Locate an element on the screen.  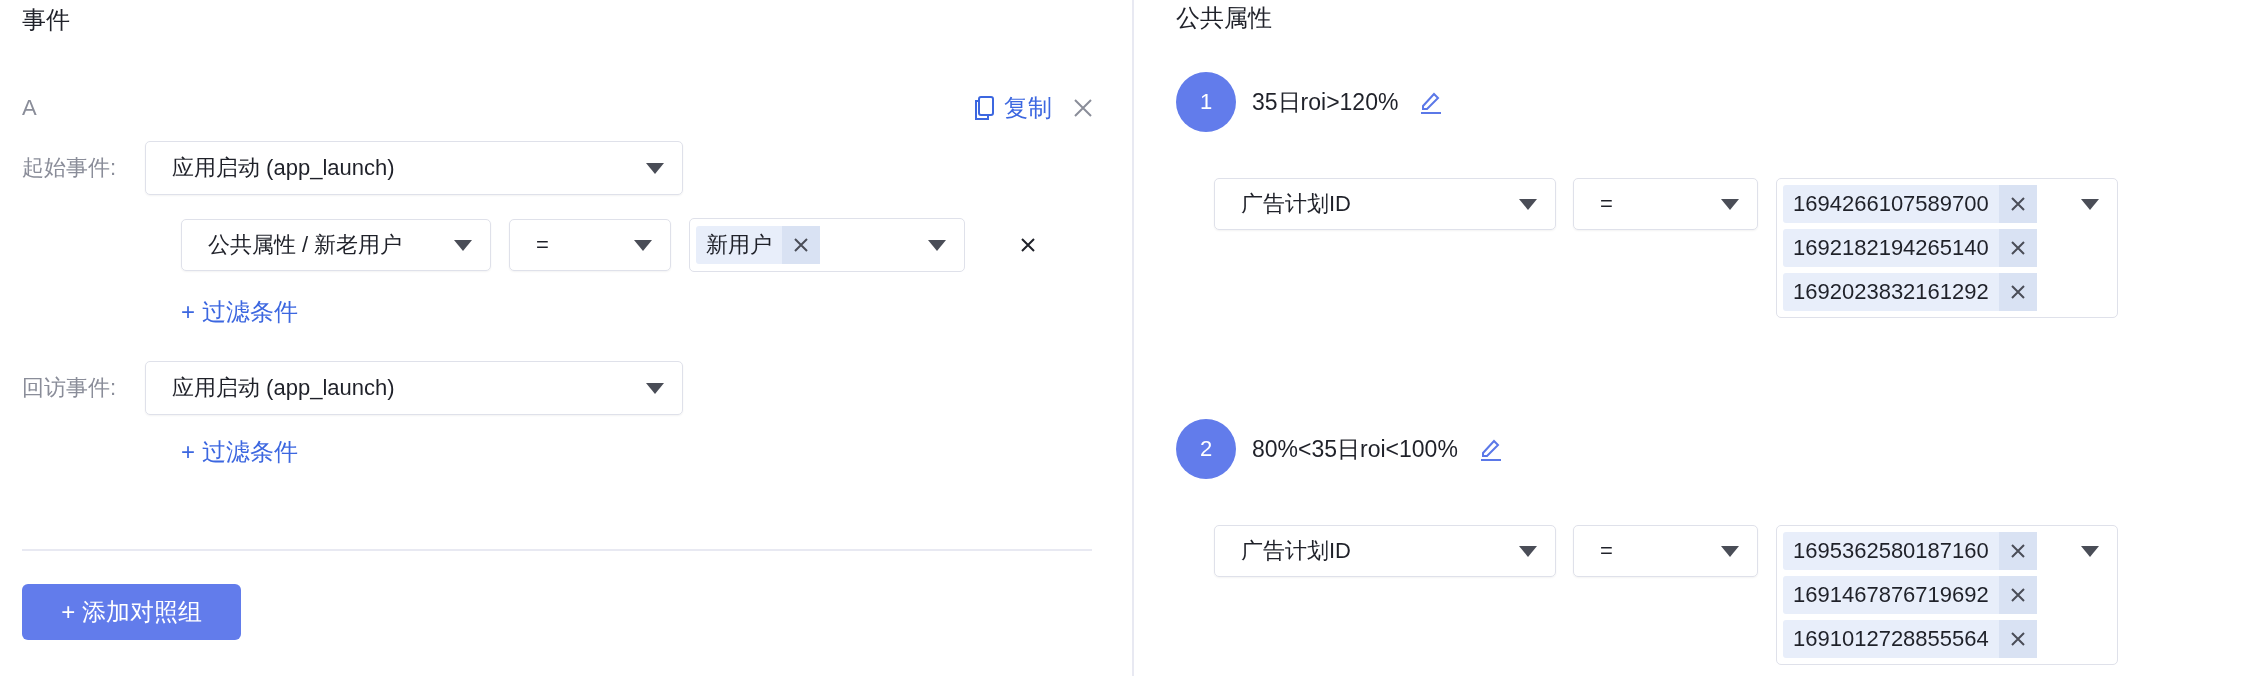
value-field: 新用户 is located at coordinates (827, 245).